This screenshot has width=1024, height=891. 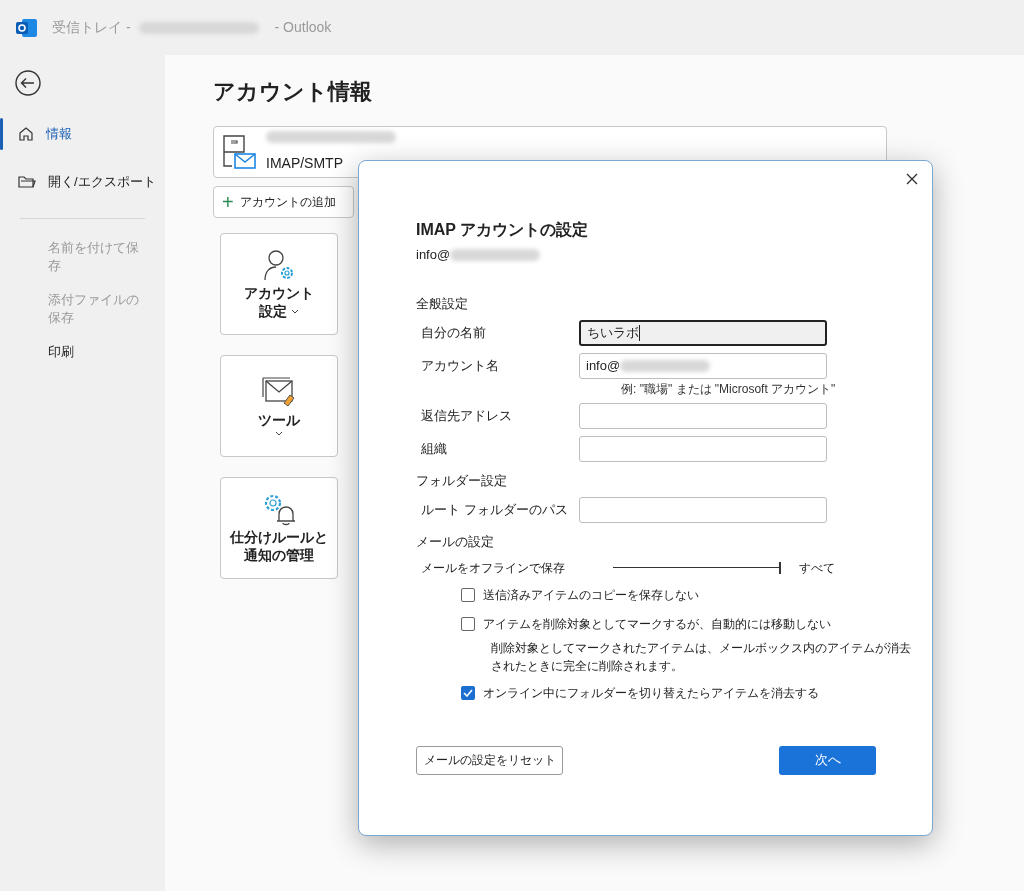 What do you see at coordinates (82, 134) in the screenshot?
I see `sidebar-item: 情報` at bounding box center [82, 134].